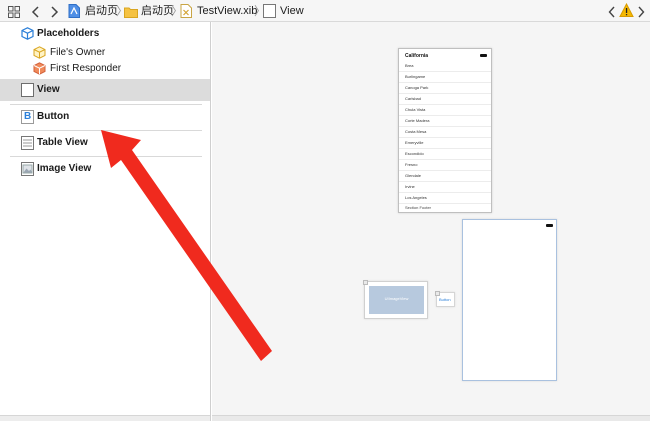 Image resolution: width=650 pixels, height=421 pixels. Describe the element at coordinates (64, 168) in the screenshot. I see `outline-item-label: Image View` at that location.